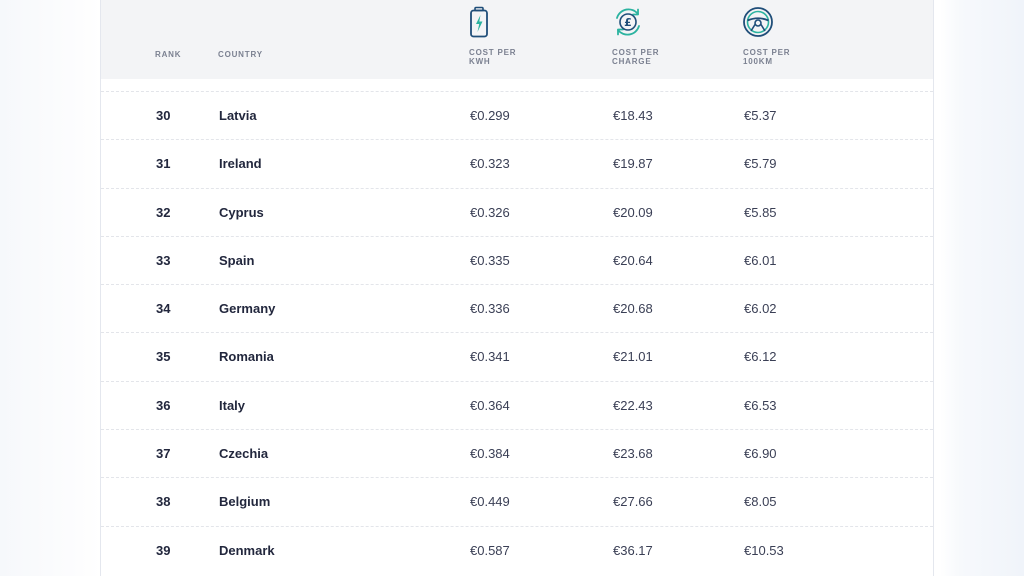 This screenshot has width=1024, height=576. I want to click on cost-per-kwh-cell: €0.299, so click(490, 115).